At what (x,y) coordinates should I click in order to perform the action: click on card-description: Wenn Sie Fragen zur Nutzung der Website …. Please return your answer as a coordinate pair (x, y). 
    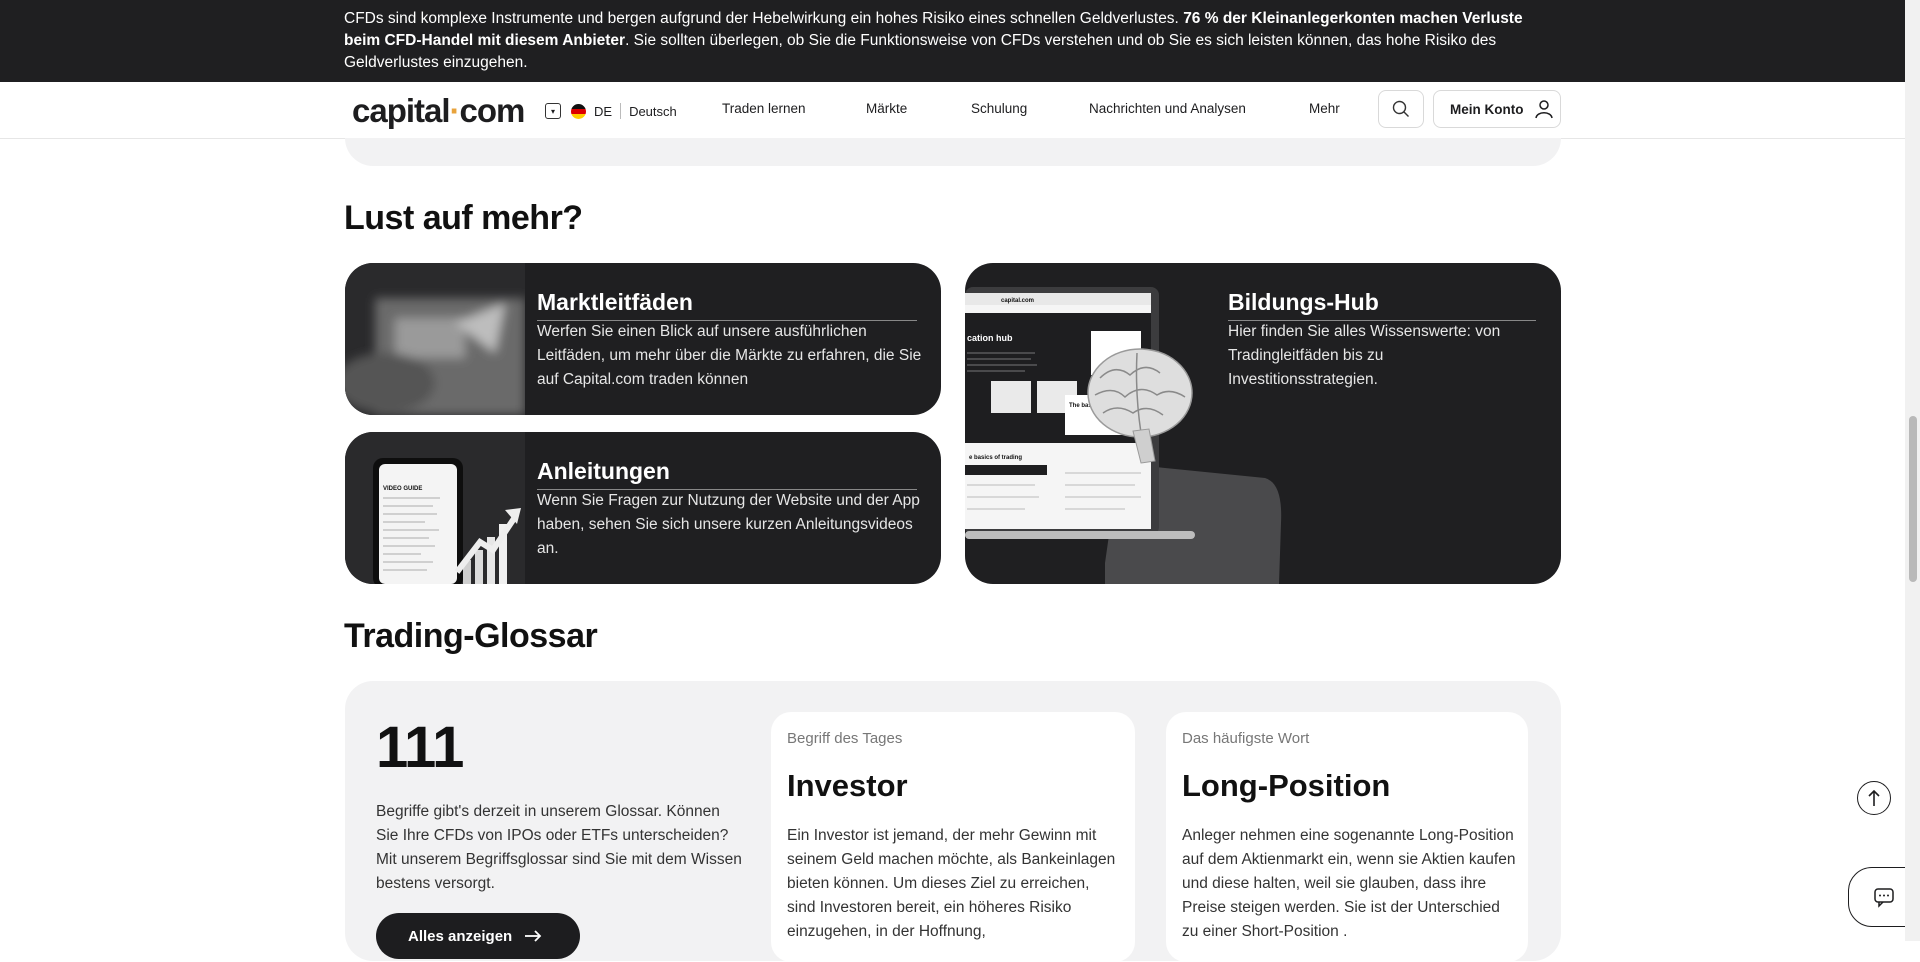
    Looking at the image, I should click on (728, 524).